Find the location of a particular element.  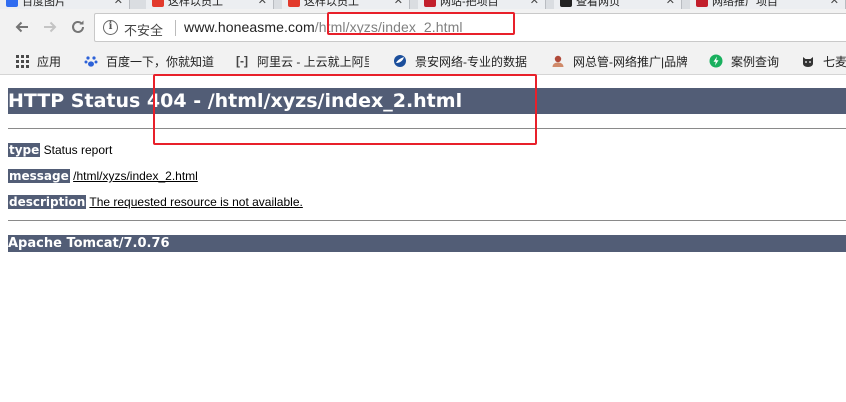

tab-label: 网络推广项目 is located at coordinates (745, 4).